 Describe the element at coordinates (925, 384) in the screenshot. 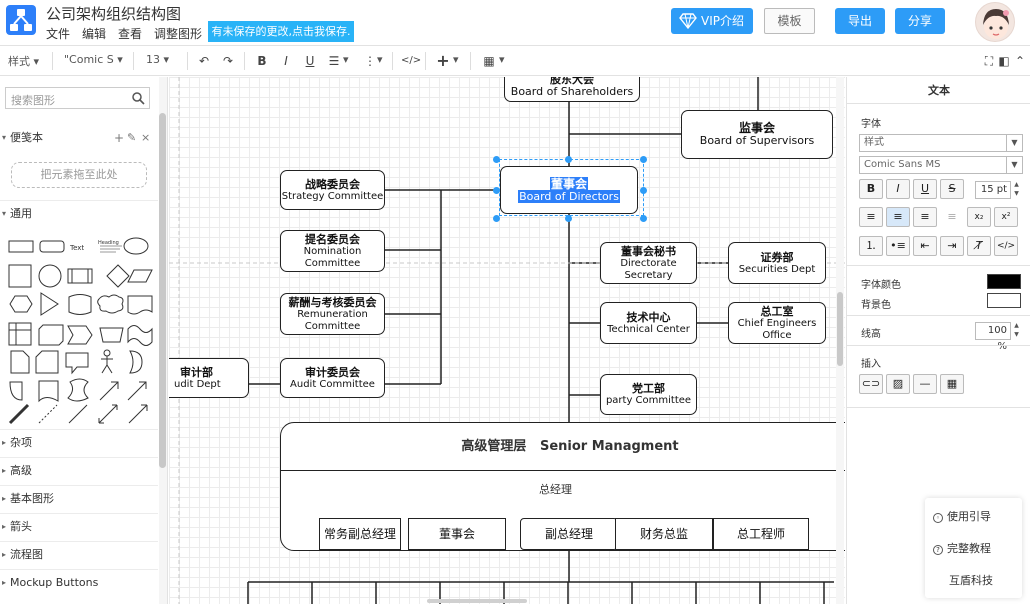

I see `insert-horizontal-rule-button: —` at that location.